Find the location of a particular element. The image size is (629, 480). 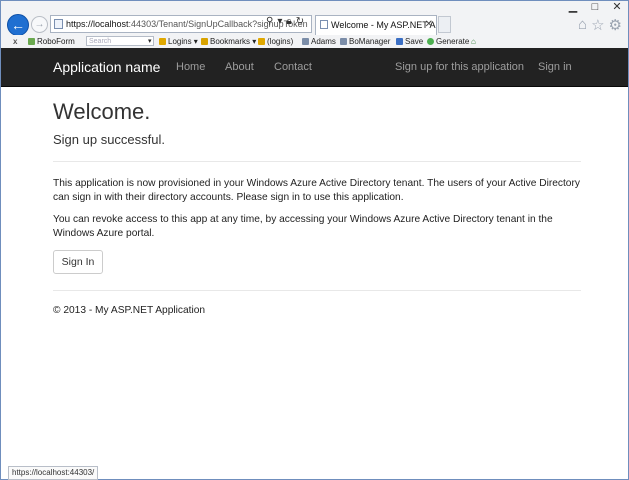

arrow-right-icon: → is located at coordinates (39, 24).